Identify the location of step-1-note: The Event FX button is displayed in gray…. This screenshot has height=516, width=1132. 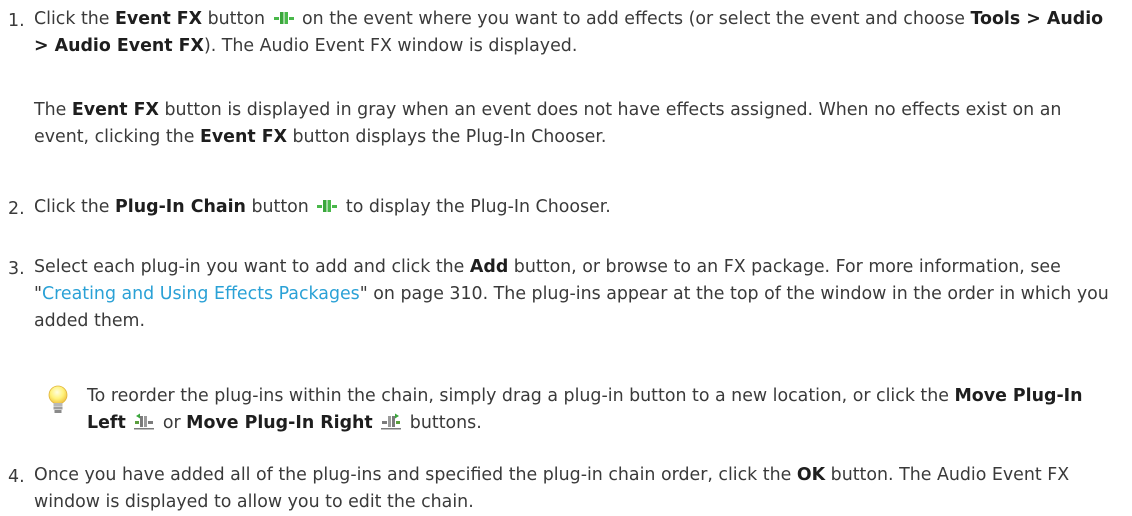
(548, 123).